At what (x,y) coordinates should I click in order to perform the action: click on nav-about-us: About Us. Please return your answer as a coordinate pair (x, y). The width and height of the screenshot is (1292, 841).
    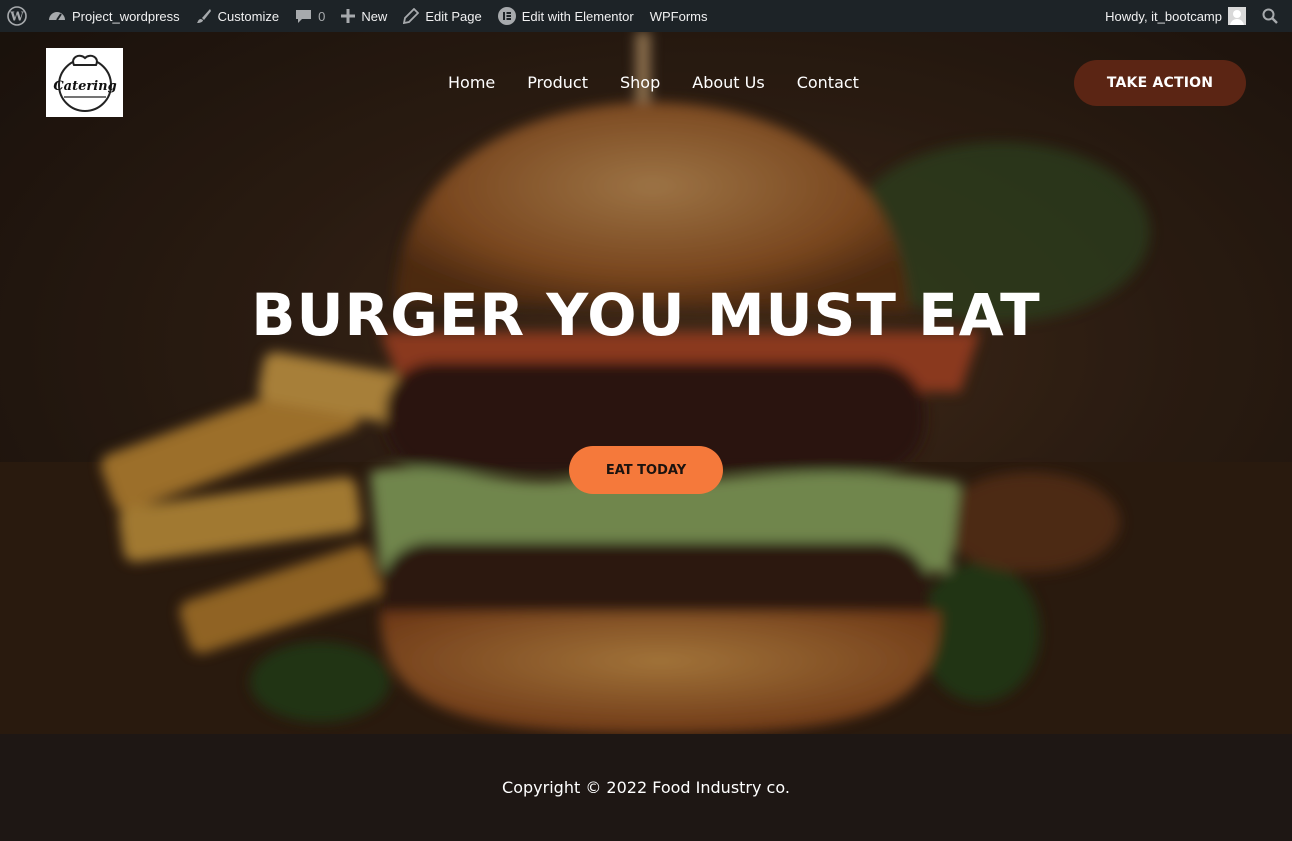
    Looking at the image, I should click on (728, 83).